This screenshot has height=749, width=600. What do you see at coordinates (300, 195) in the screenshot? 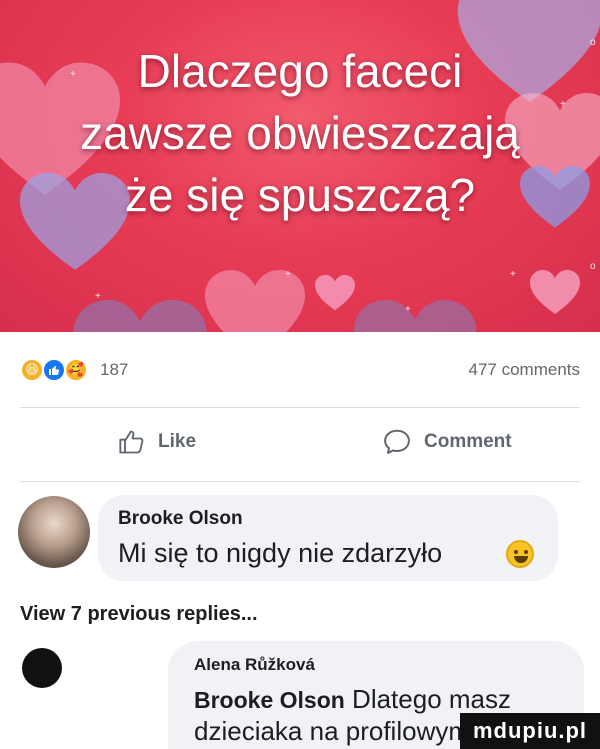
I see `banner-title-line: że się spuszczą?` at bounding box center [300, 195].